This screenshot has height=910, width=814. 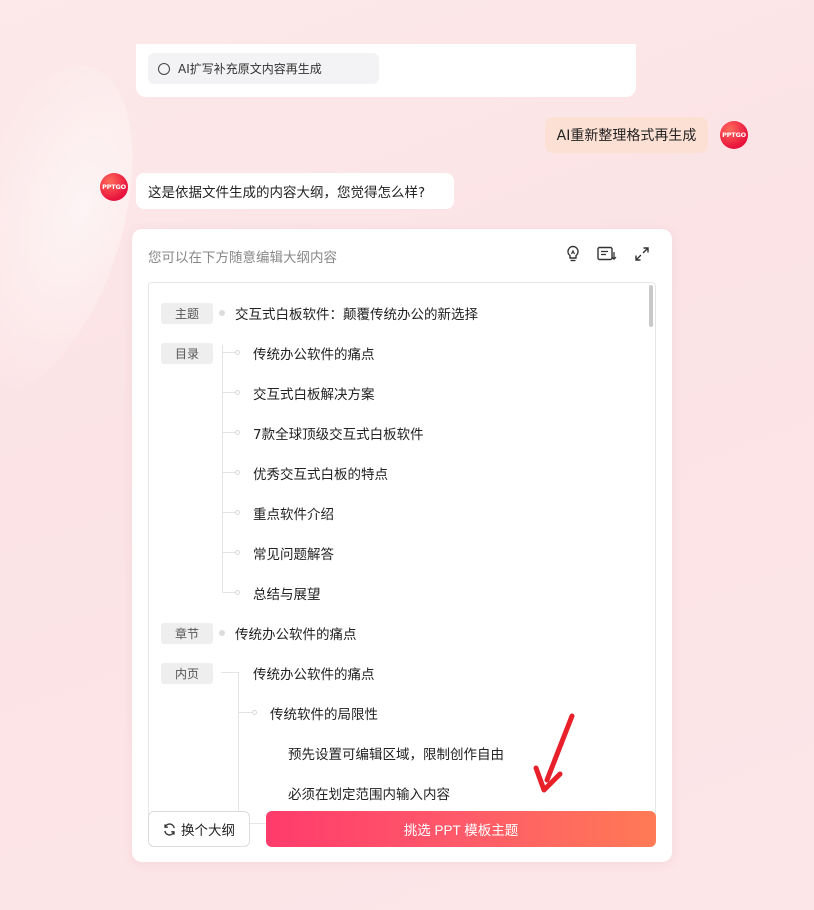 What do you see at coordinates (187, 633) in the screenshot?
I see `tag-chapter: 章节` at bounding box center [187, 633].